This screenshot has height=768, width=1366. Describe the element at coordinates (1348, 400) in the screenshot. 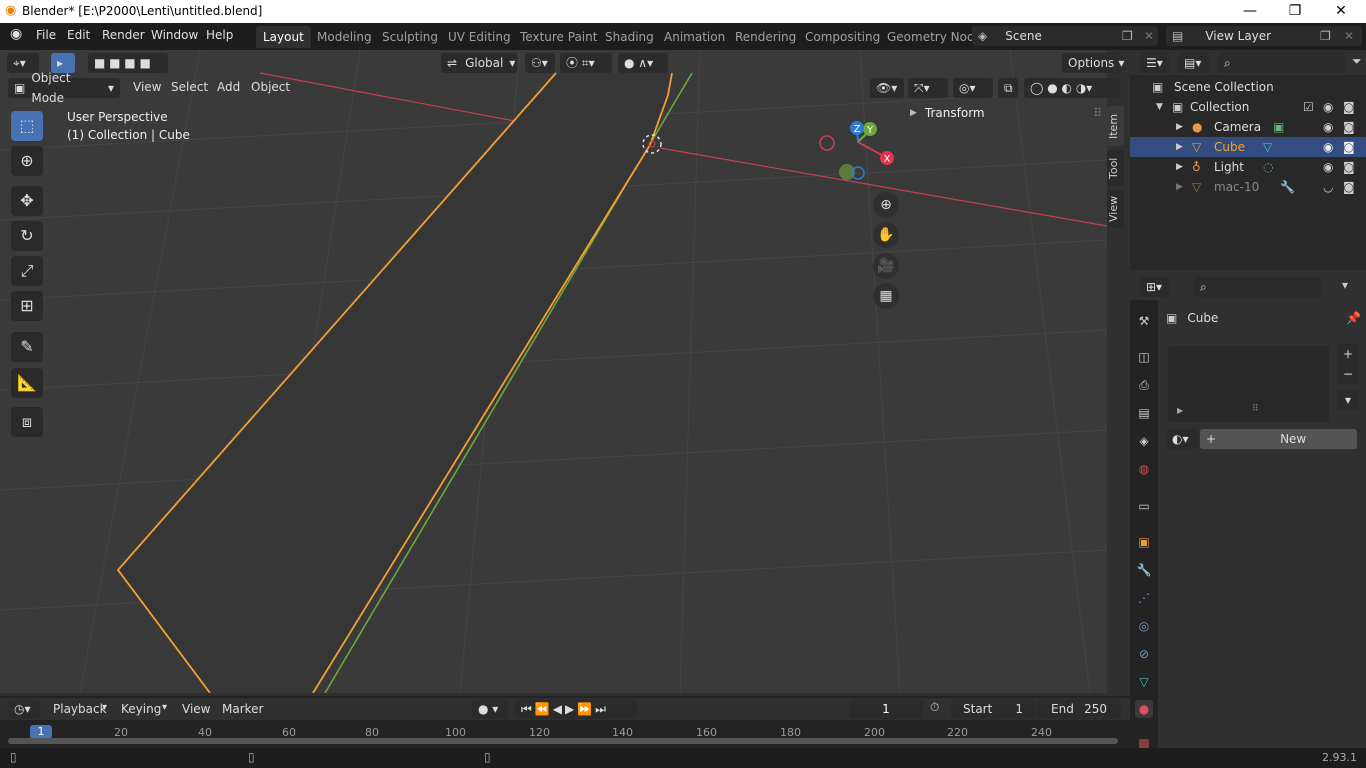

I see `material-specials-button: ▾` at that location.